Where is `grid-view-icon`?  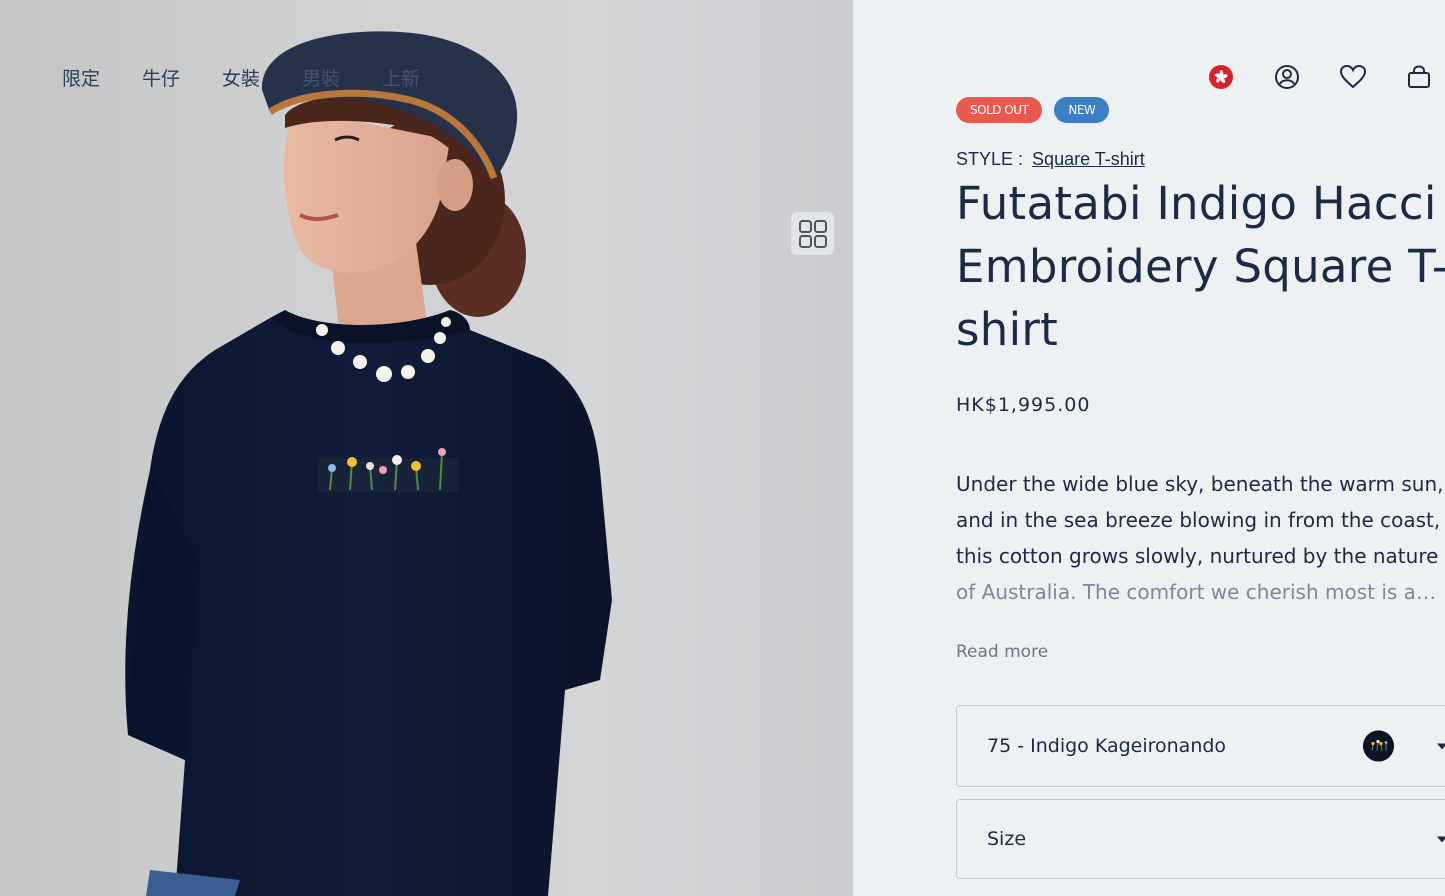
grid-view-icon is located at coordinates (812, 233).